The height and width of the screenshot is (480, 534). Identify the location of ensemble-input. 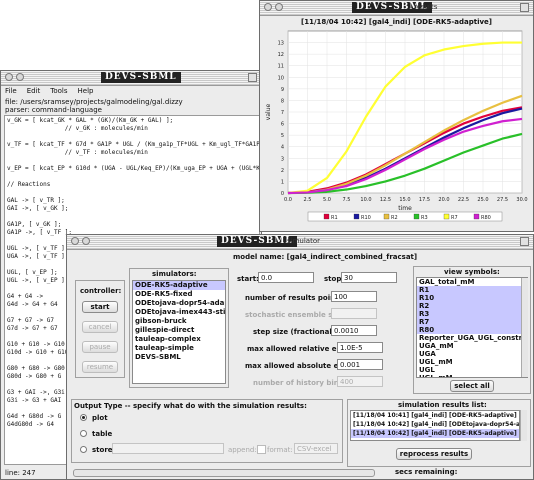
(354, 313).